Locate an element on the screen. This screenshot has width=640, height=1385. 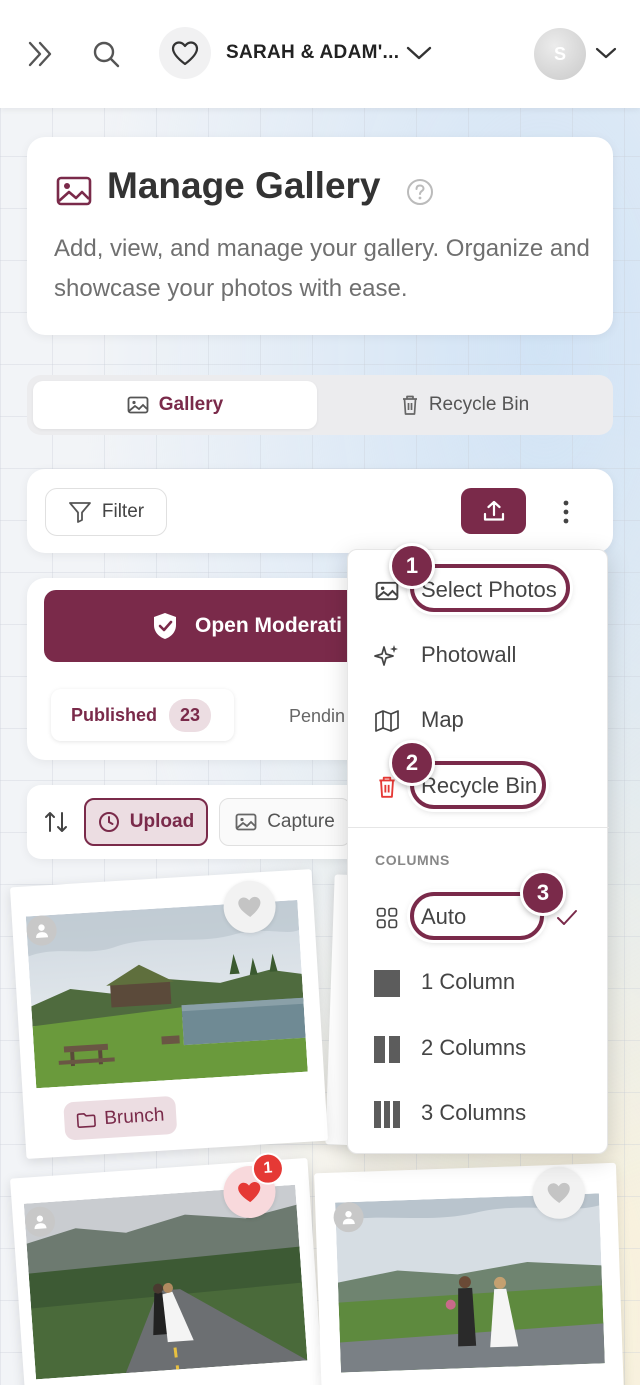
account-chevron-down-icon is located at coordinates (606, 53).